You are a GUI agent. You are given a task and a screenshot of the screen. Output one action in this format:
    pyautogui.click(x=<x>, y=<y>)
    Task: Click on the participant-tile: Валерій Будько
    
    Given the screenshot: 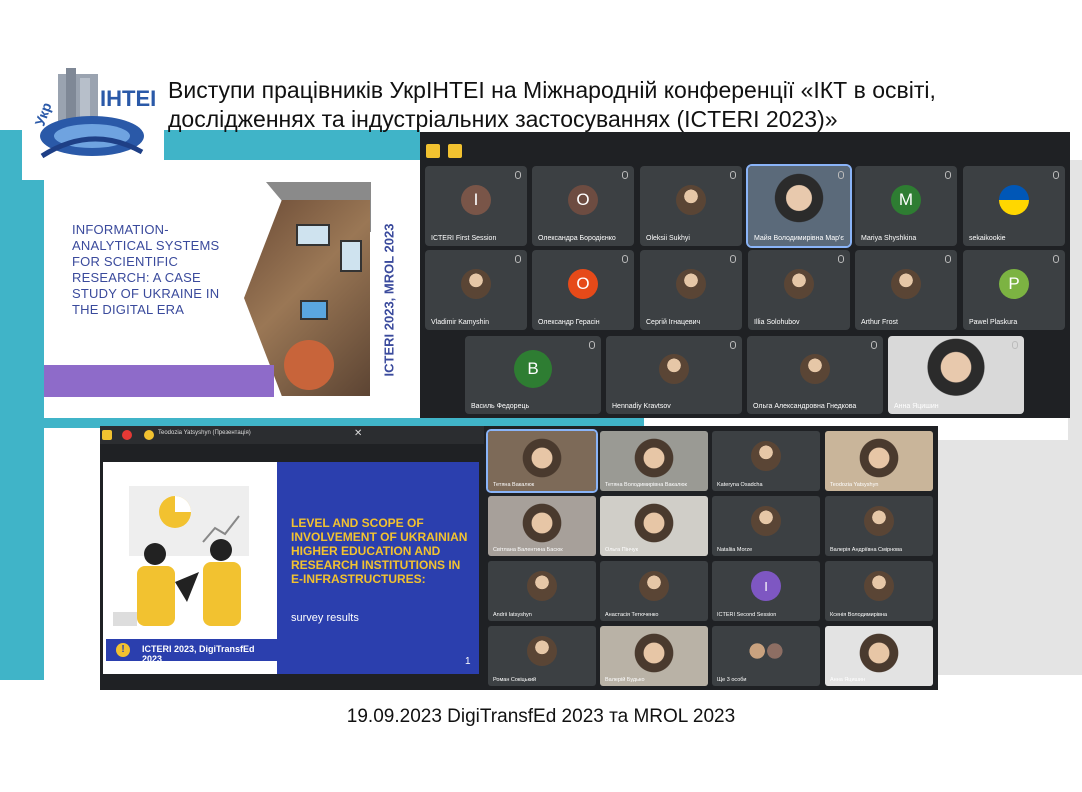 What is the action you would take?
    pyautogui.click(x=654, y=656)
    